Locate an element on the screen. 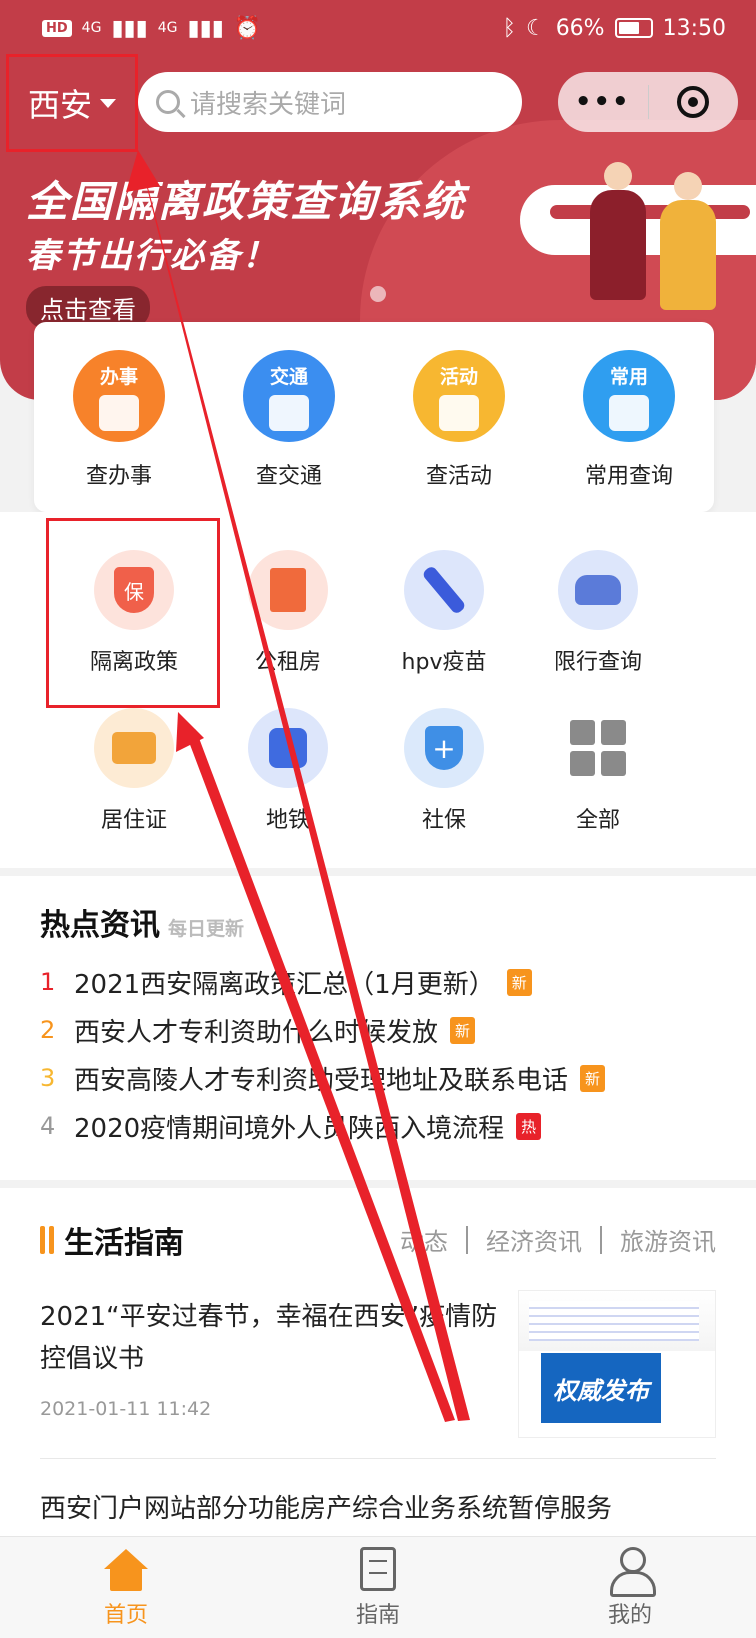 The width and height of the screenshot is (756, 1638). search-icon is located at coordinates (168, 102).